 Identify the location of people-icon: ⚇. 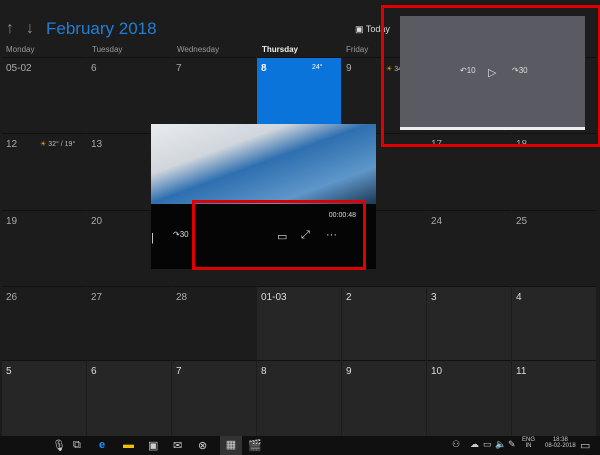
(456, 444).